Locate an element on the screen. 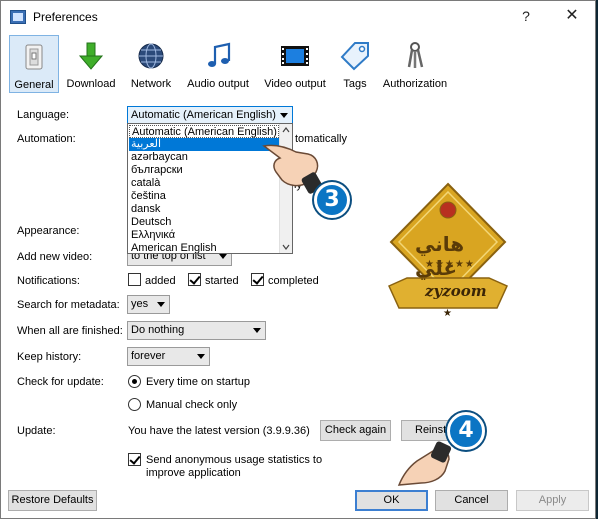 Image resolution: width=598 pixels, height=519 pixels. keep-history-value: forever is located at coordinates (148, 356).